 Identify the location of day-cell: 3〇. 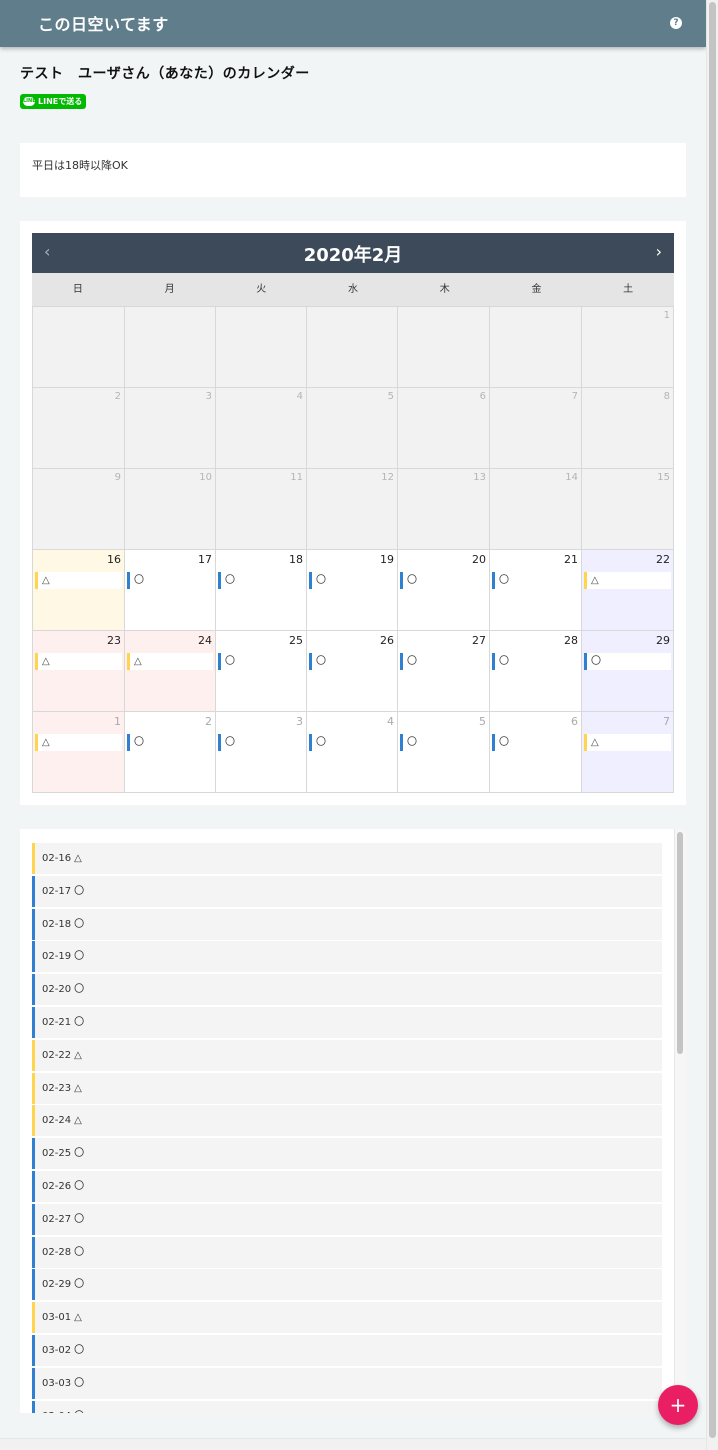
(261, 752).